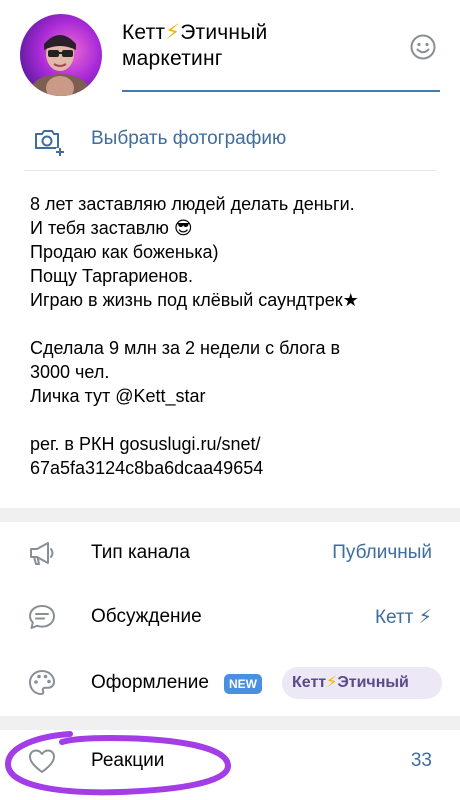 The height and width of the screenshot is (800, 460). What do you see at coordinates (421, 760) in the screenshot?
I see `reactions-count: 33` at bounding box center [421, 760].